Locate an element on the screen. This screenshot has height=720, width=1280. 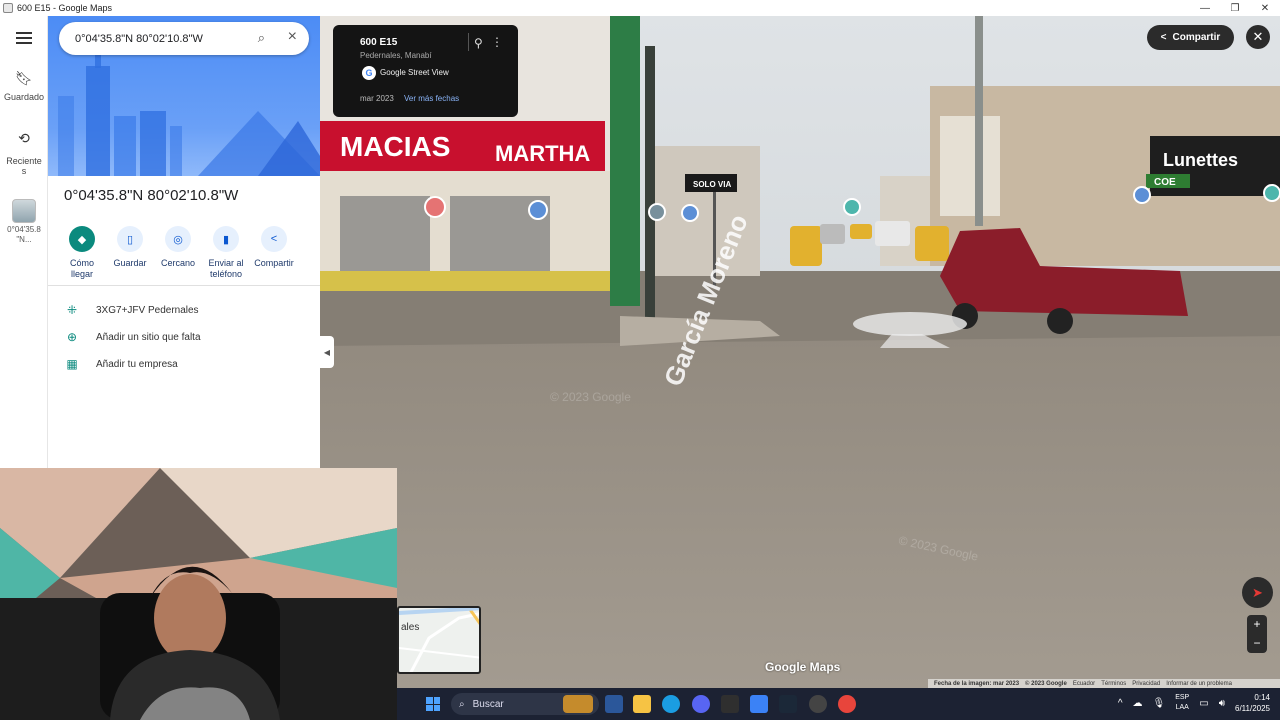
close-street-view-icon: ✕ is located at coordinates (1258, 37).